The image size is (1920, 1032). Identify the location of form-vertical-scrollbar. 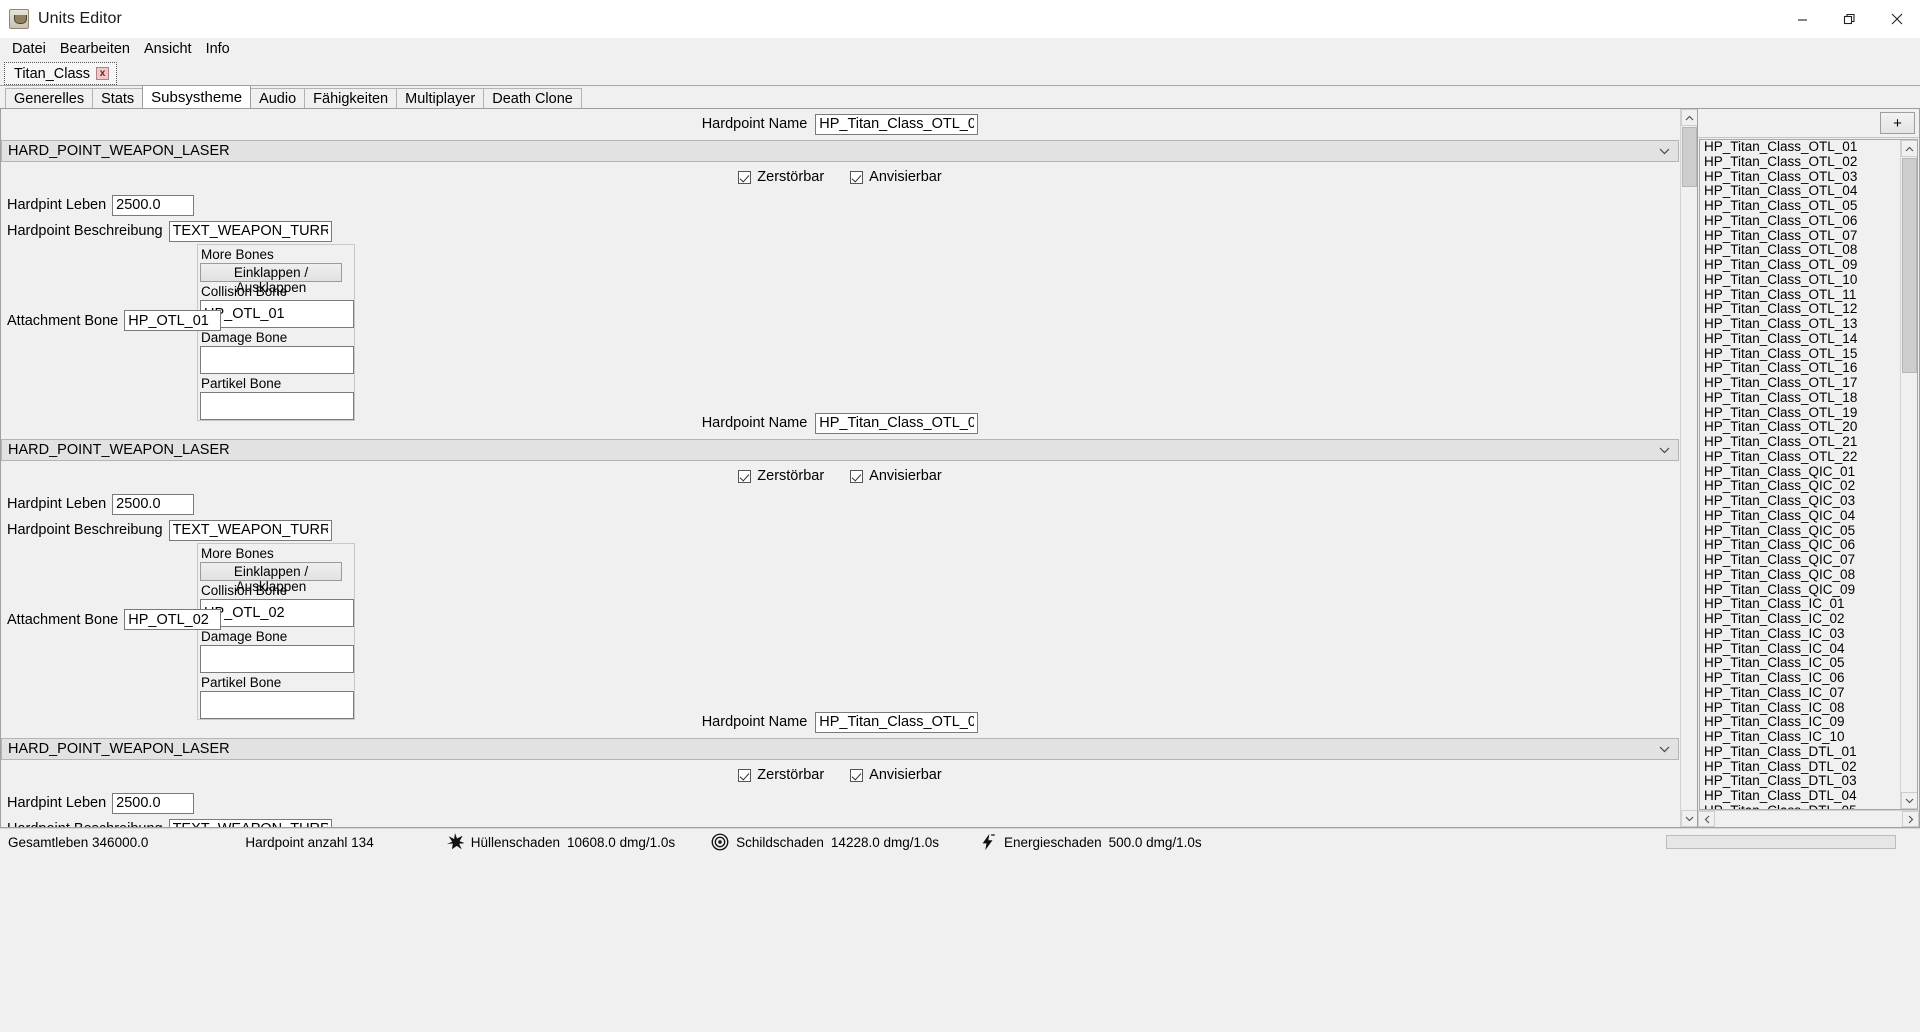
(1688, 468).